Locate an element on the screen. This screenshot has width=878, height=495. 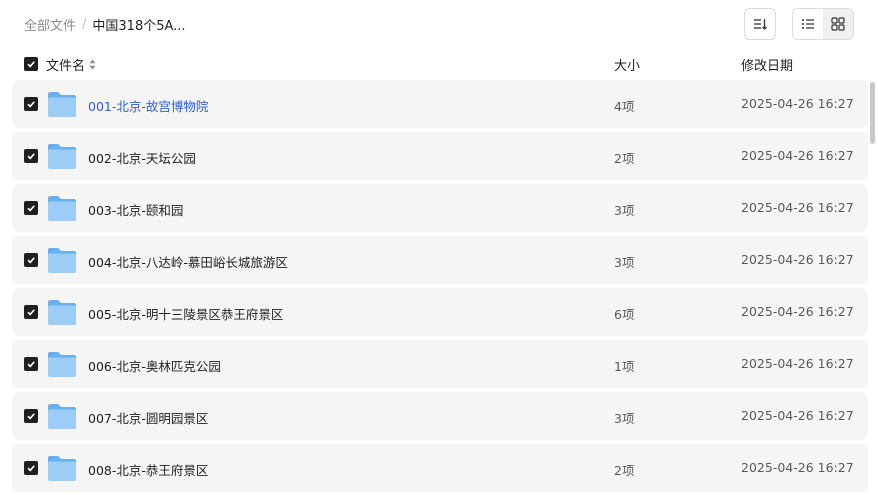
view-toggle is located at coordinates (823, 24).